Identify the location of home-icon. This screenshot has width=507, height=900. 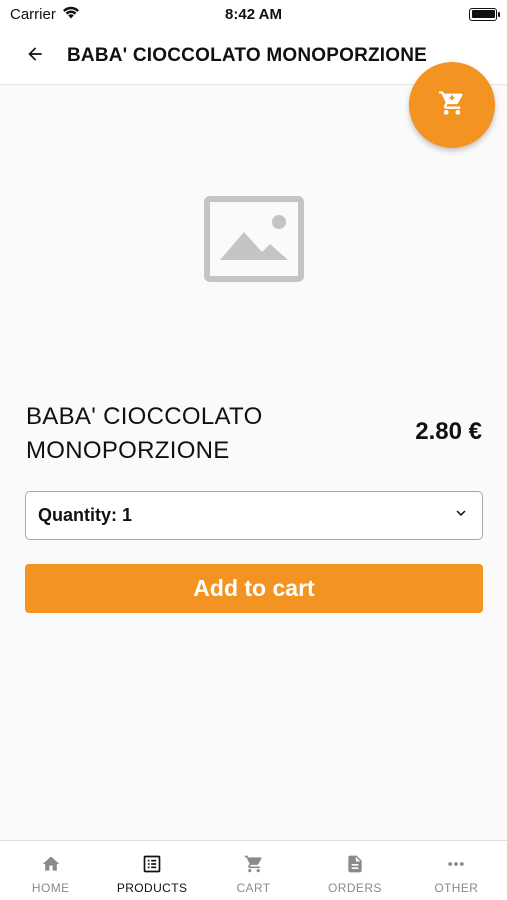
(51, 864).